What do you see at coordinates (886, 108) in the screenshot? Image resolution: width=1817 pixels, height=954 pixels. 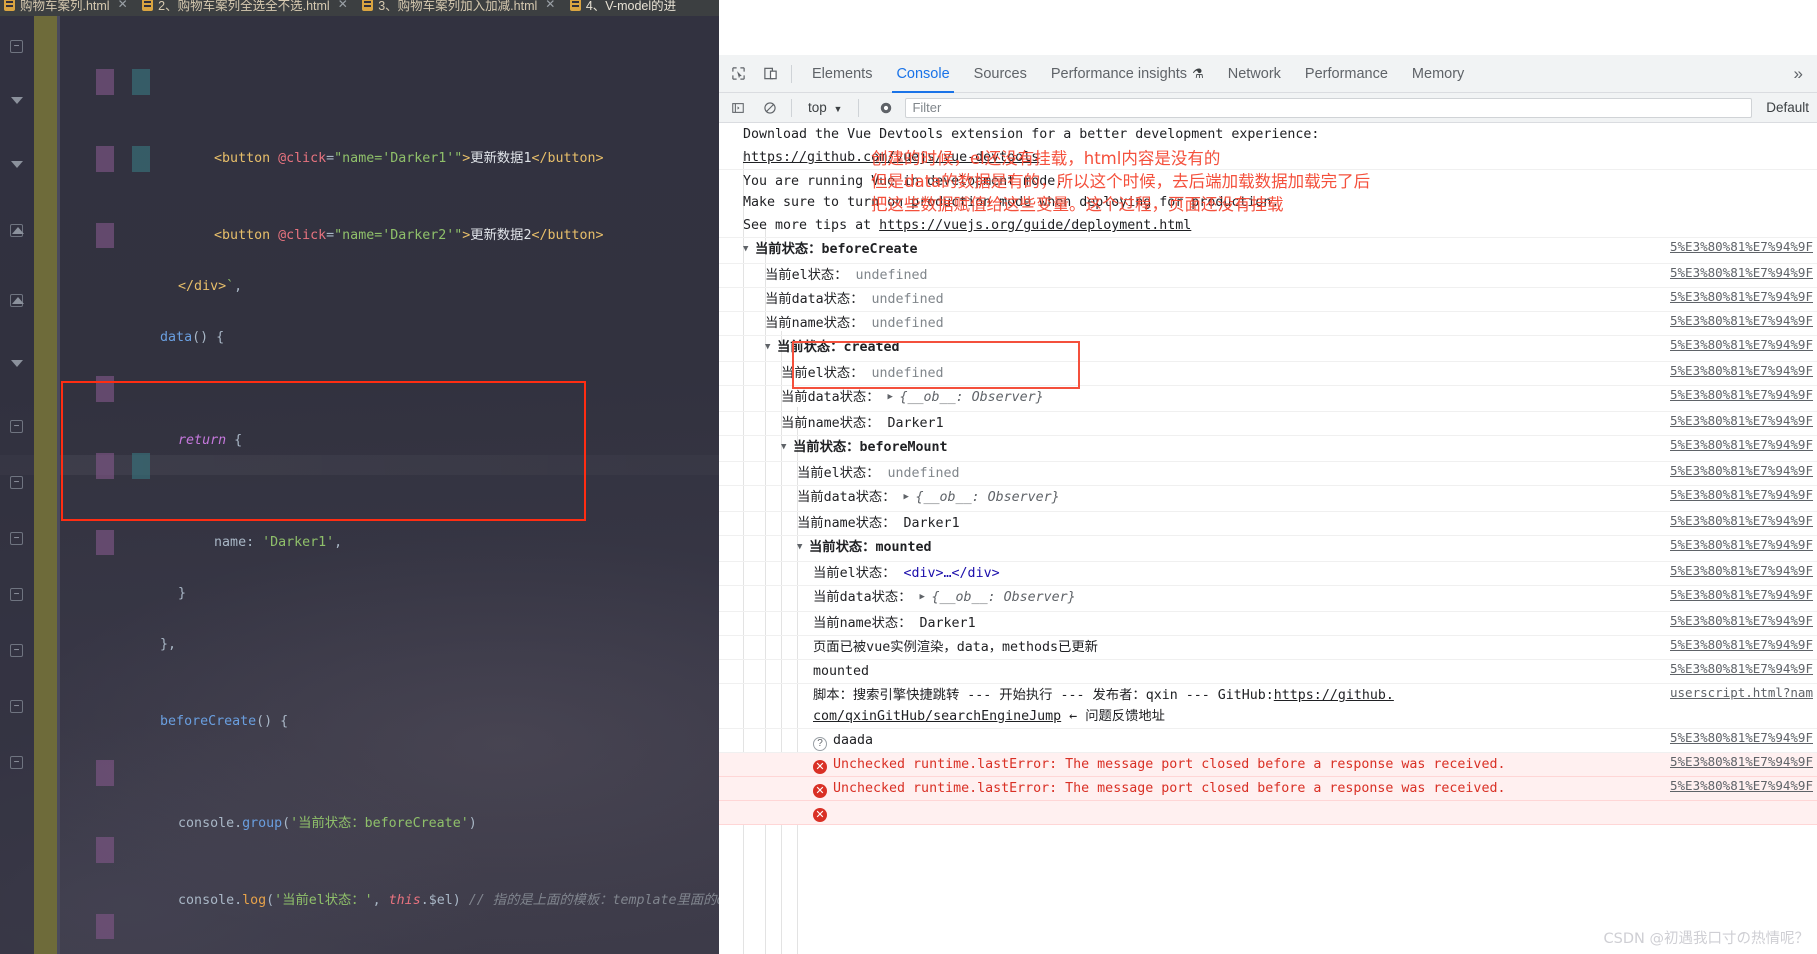 I see `console-settings-eye-icon` at bounding box center [886, 108].